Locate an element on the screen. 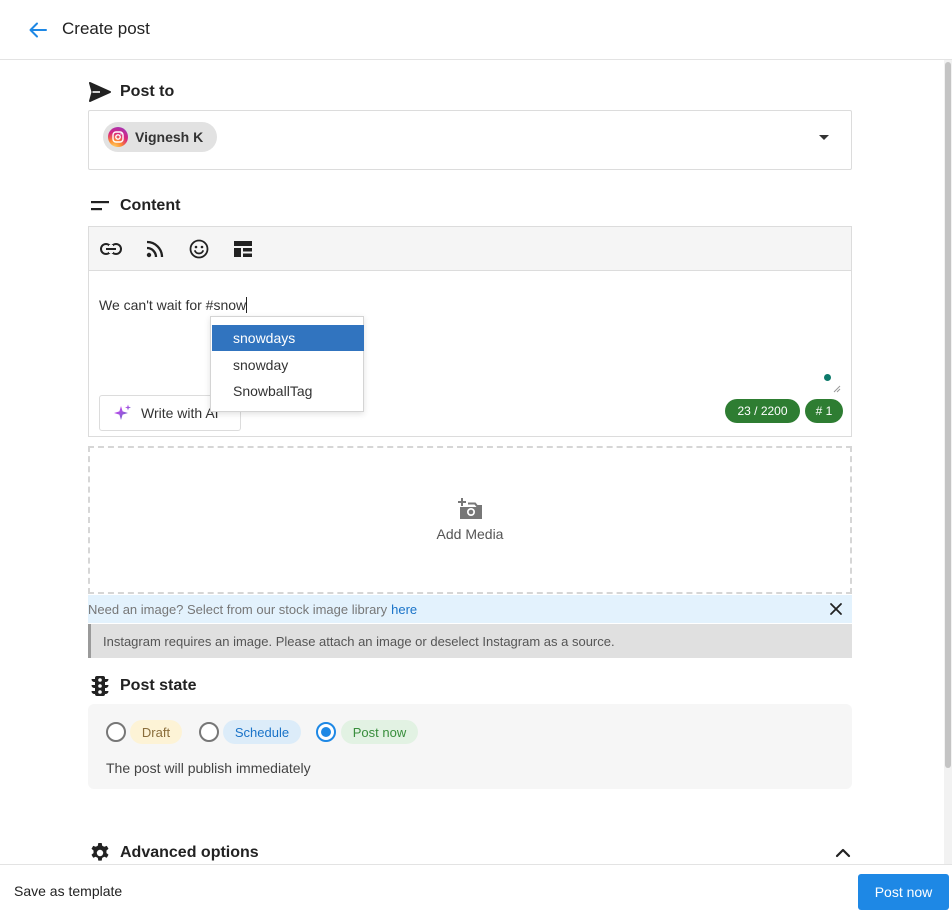 The image size is (952, 911). page-title: Create post is located at coordinates (106, 28).